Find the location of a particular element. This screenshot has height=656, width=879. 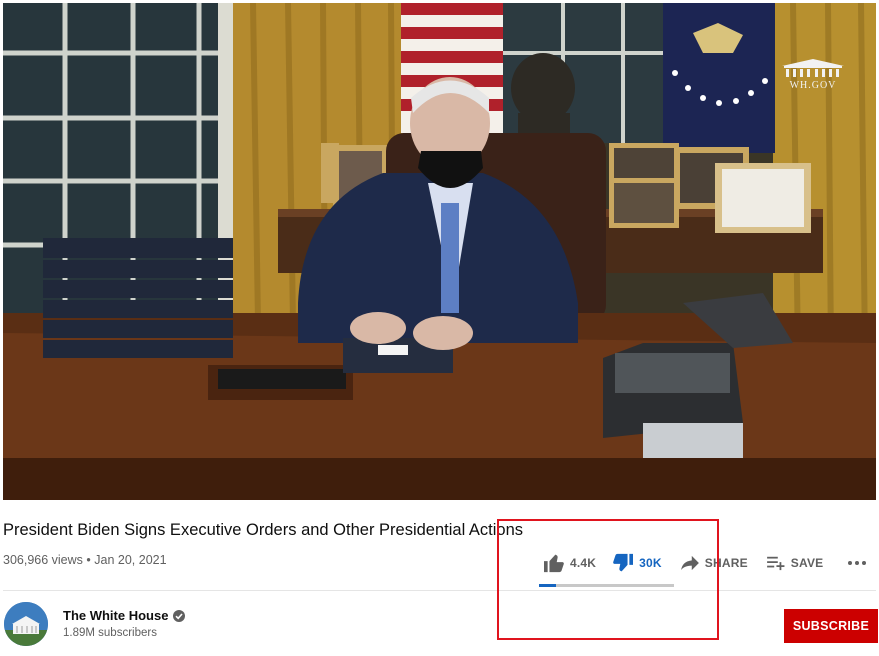

watermark-text: WH.GOV is located at coordinates (813, 85).